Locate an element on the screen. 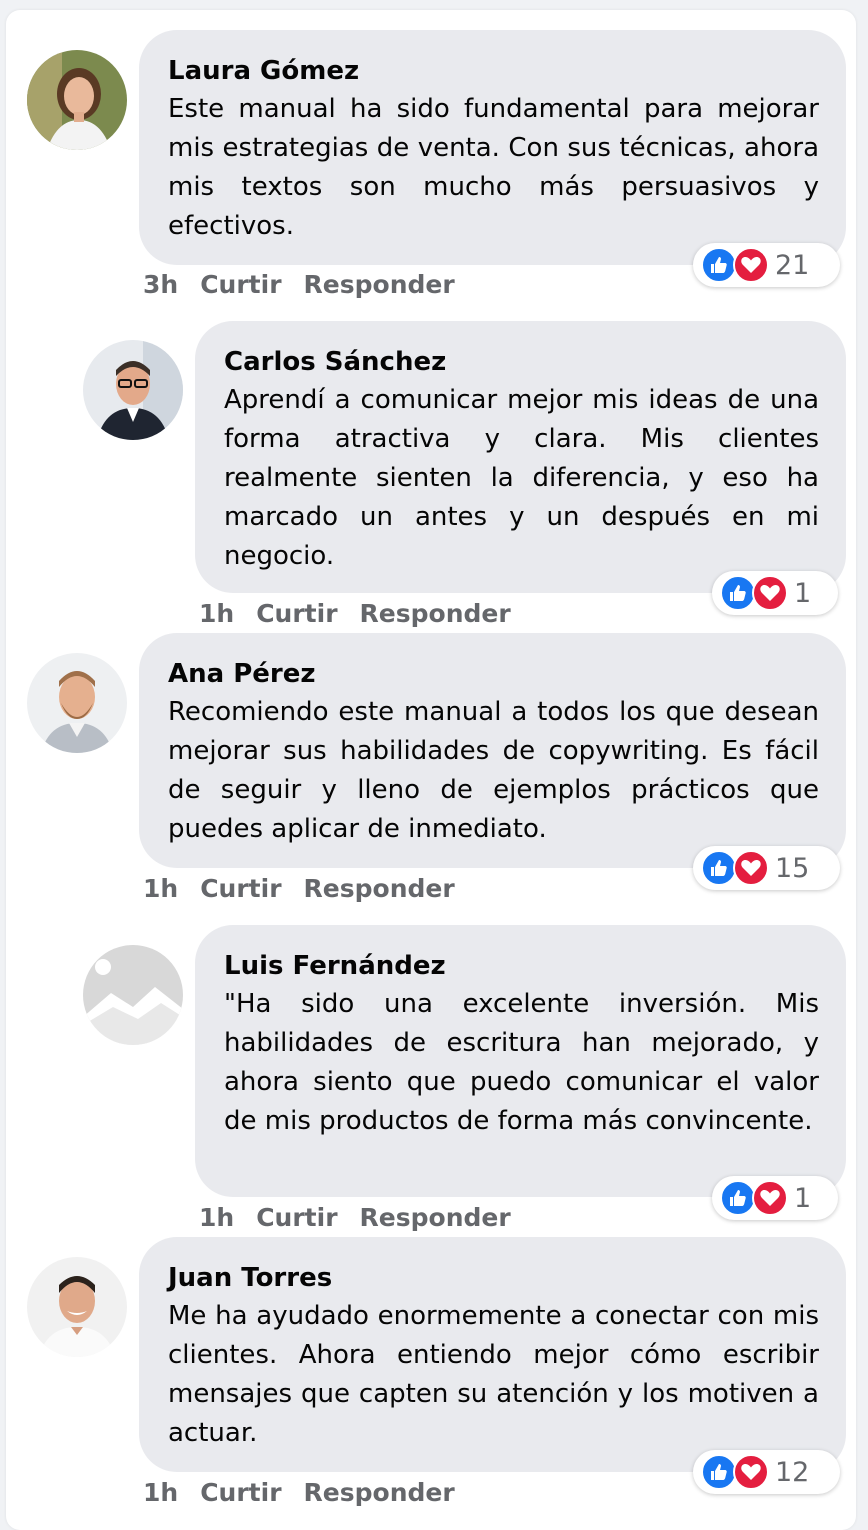 The height and width of the screenshot is (1530, 868). reaction-summary: 12 is located at coordinates (766, 1472).